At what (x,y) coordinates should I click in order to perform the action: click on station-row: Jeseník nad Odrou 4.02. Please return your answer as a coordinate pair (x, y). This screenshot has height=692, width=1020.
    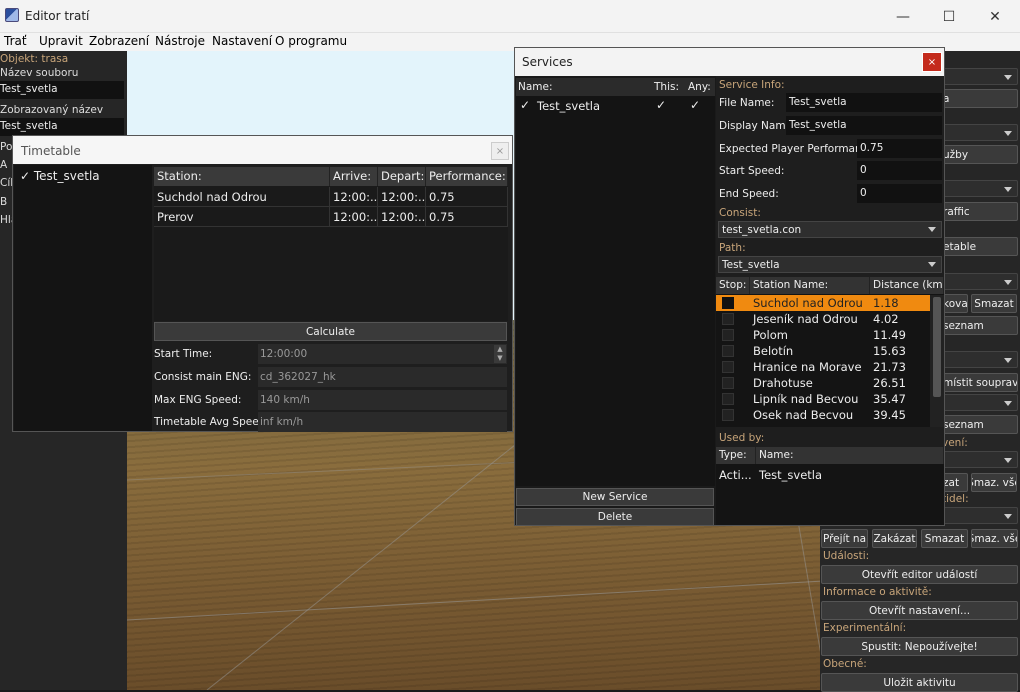
    Looking at the image, I should click on (823, 319).